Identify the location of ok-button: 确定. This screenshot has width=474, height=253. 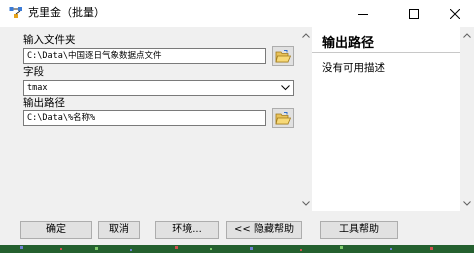
(56, 230).